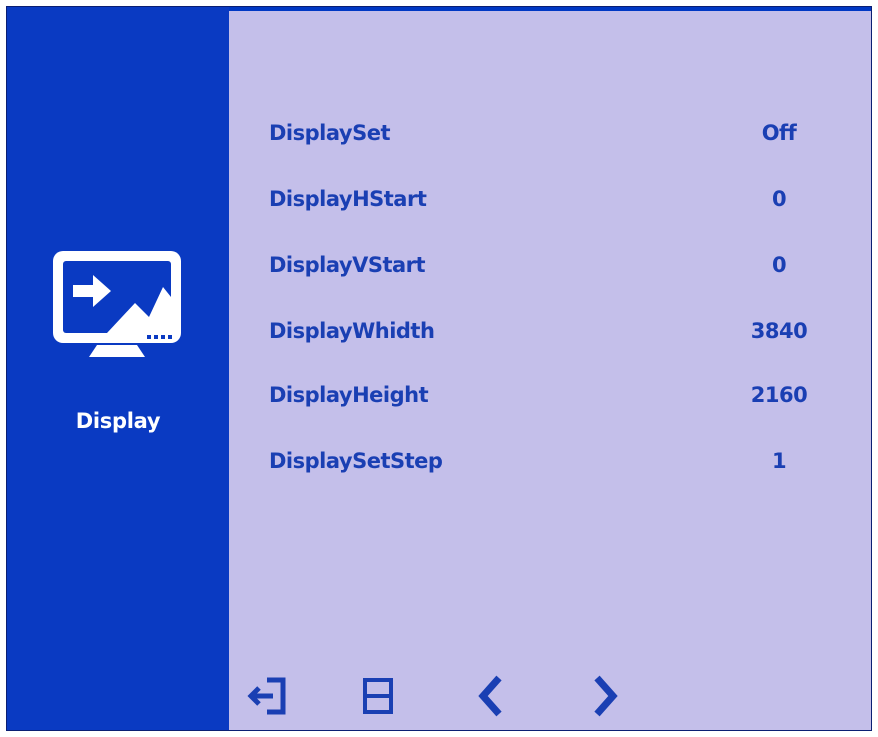 This screenshot has height=737, width=878. I want to click on menu-item-value: 2160, so click(779, 395).